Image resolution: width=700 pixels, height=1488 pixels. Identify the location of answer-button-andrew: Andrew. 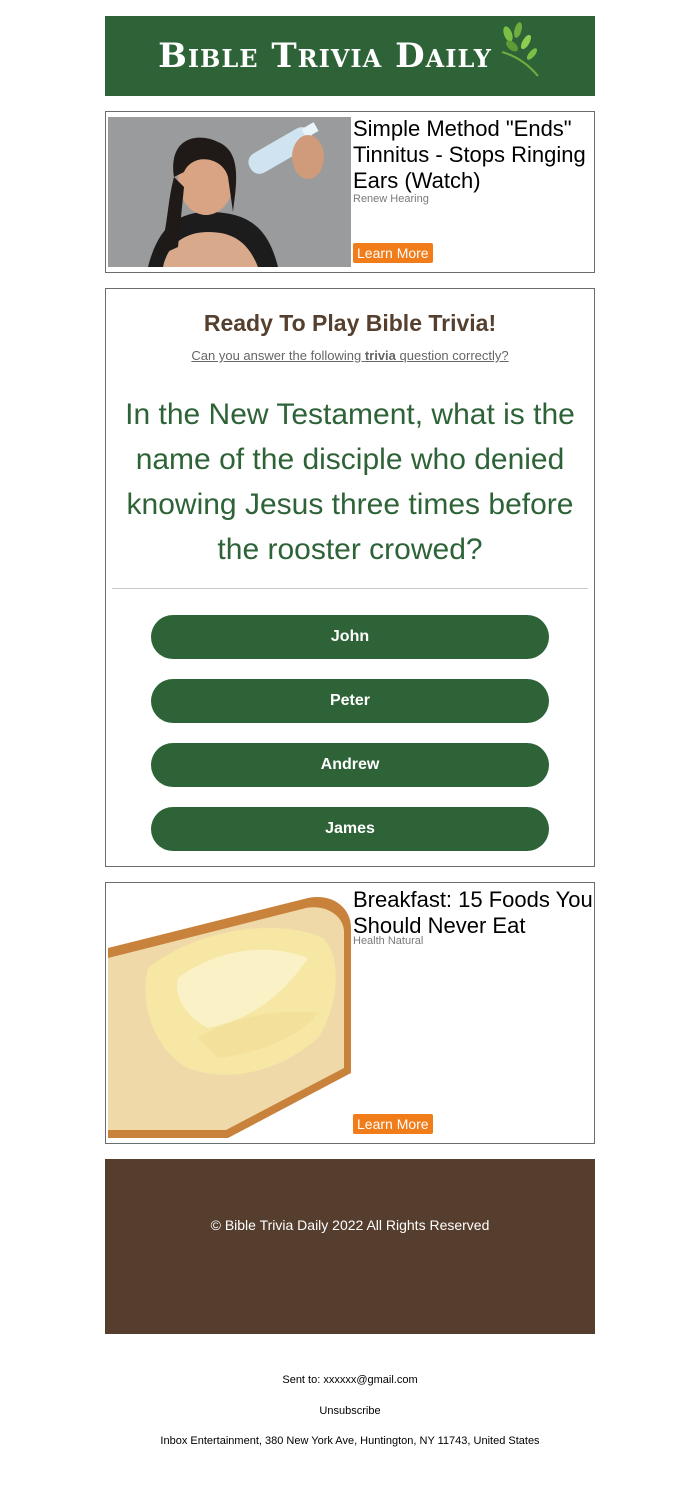
(350, 765).